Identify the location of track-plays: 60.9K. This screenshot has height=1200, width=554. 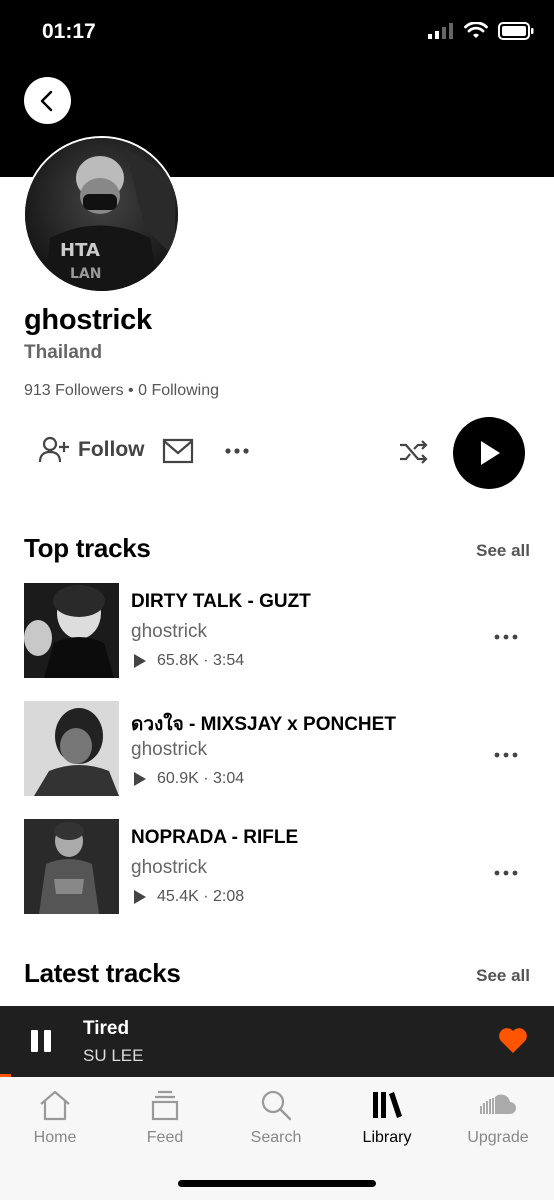
(178, 778).